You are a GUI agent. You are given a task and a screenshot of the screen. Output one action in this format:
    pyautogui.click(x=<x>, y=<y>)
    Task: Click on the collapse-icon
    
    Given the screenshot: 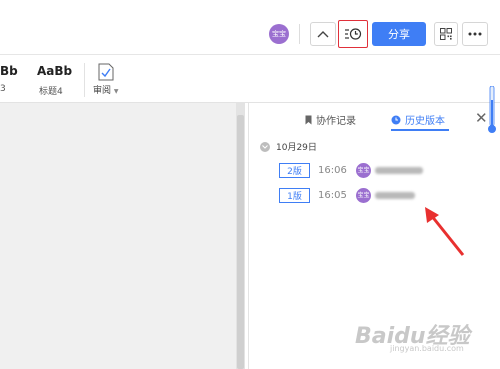 What is the action you would take?
    pyautogui.click(x=265, y=146)
    